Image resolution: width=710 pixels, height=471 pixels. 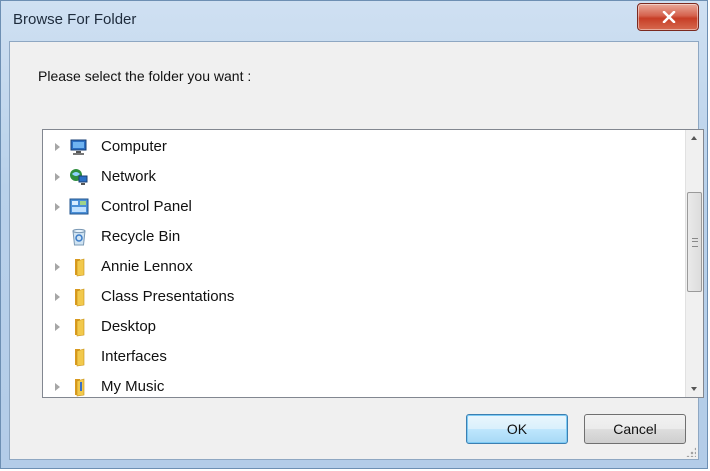 What do you see at coordinates (364, 267) in the screenshot?
I see `tree-item-annie-lennox: Annie Lennox` at bounding box center [364, 267].